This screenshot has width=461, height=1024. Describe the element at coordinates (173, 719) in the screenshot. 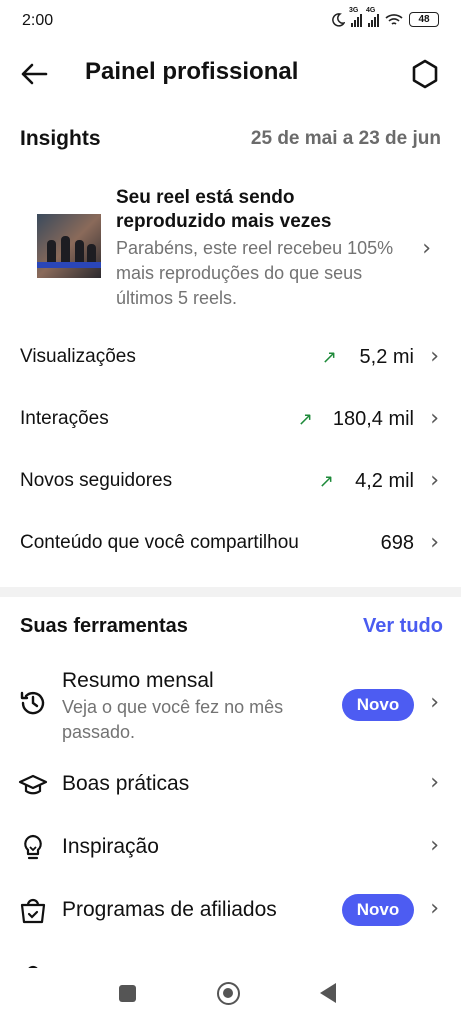

I see `tool-subtitle: Veja o que você fez no mês passado.` at that location.